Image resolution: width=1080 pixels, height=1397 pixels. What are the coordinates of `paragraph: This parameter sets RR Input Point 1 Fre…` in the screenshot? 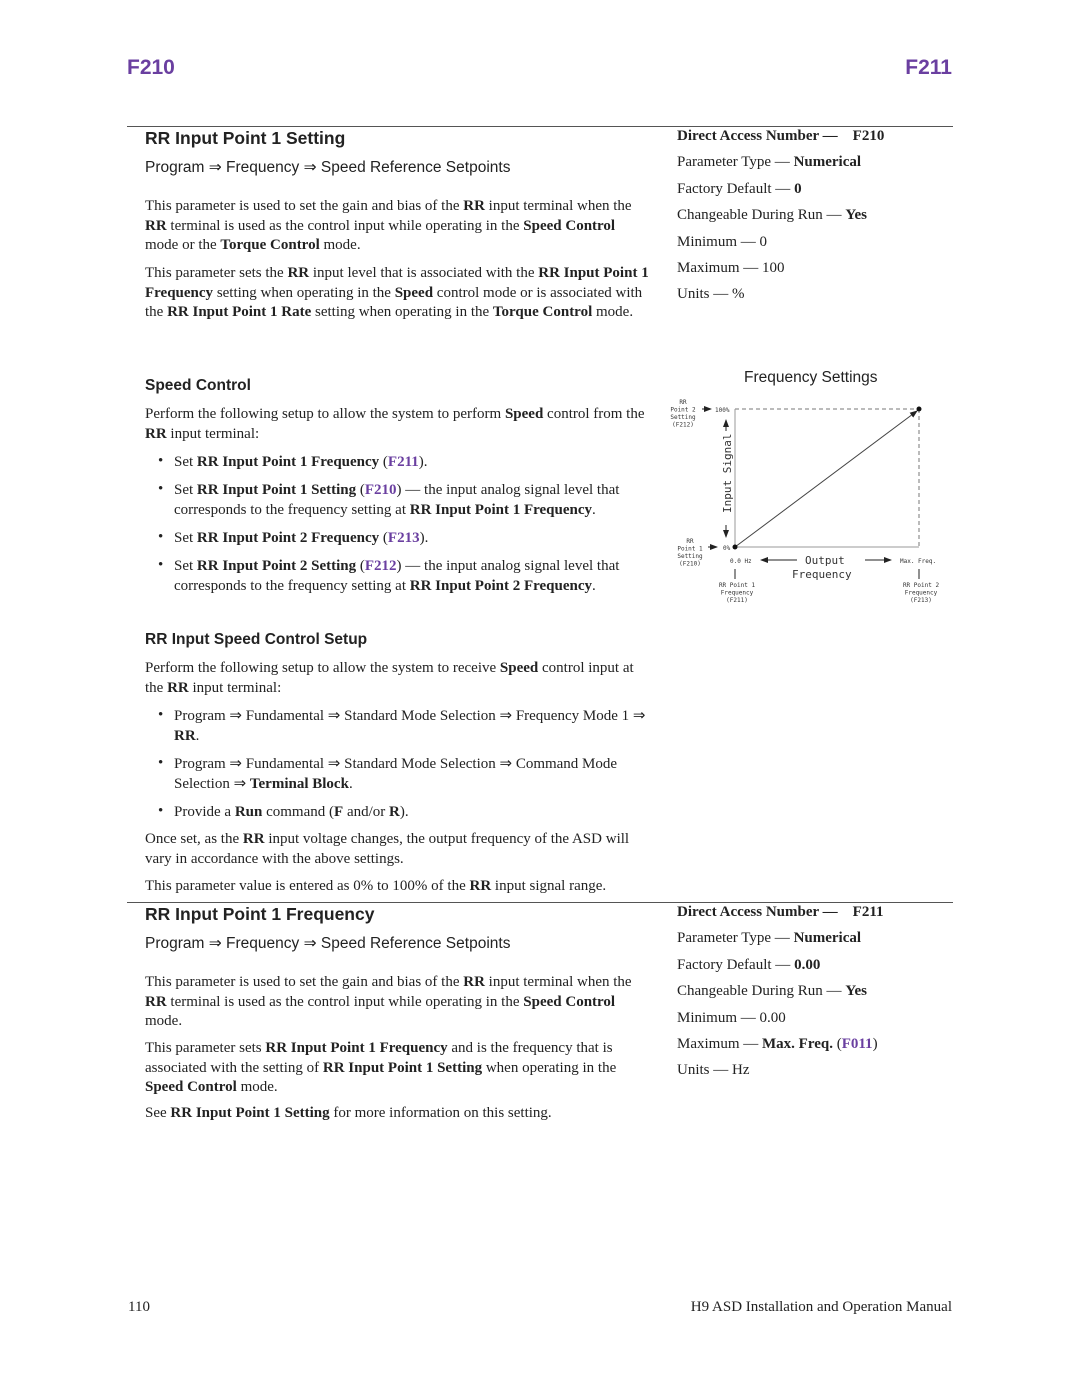 It's located at (398, 1068).